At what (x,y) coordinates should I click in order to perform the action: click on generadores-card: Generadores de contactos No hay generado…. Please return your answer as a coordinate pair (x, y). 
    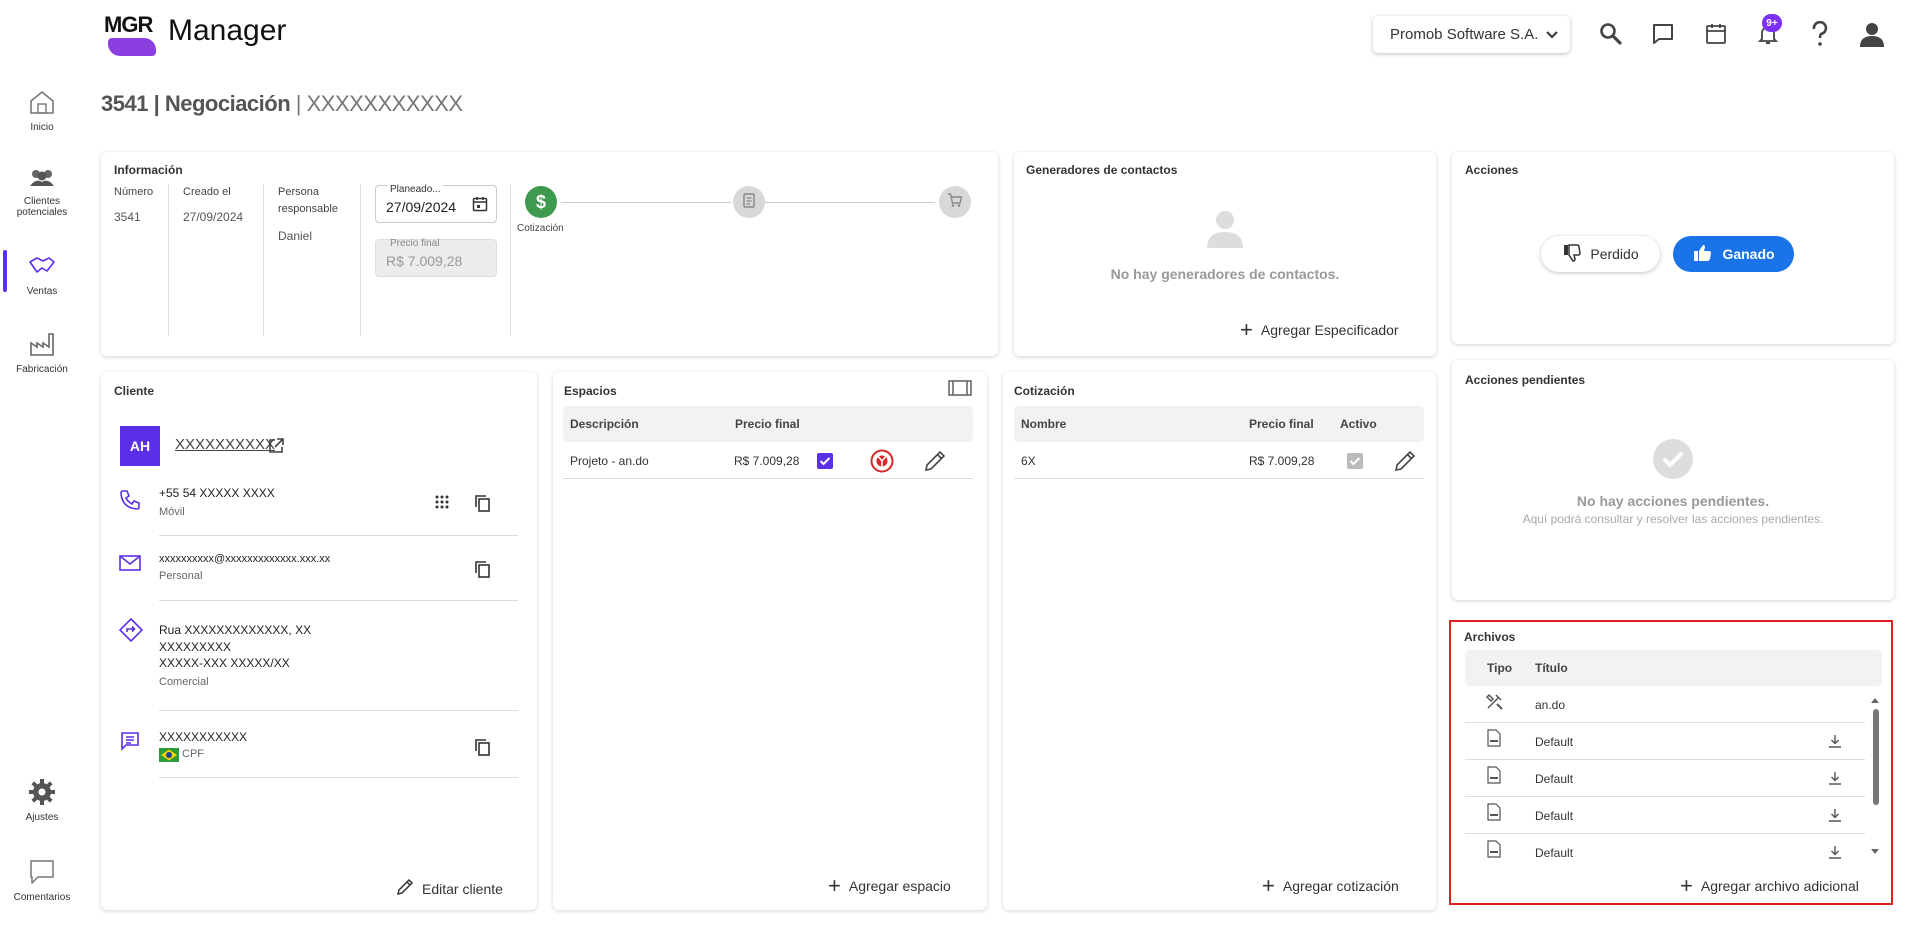
    Looking at the image, I should click on (1225, 254).